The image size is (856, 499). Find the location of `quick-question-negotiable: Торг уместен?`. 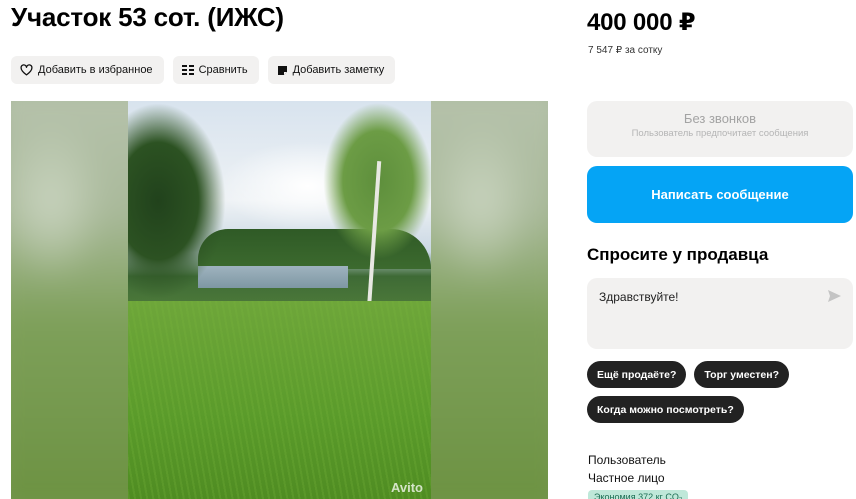

quick-question-negotiable: Торг уместен? is located at coordinates (742, 374).